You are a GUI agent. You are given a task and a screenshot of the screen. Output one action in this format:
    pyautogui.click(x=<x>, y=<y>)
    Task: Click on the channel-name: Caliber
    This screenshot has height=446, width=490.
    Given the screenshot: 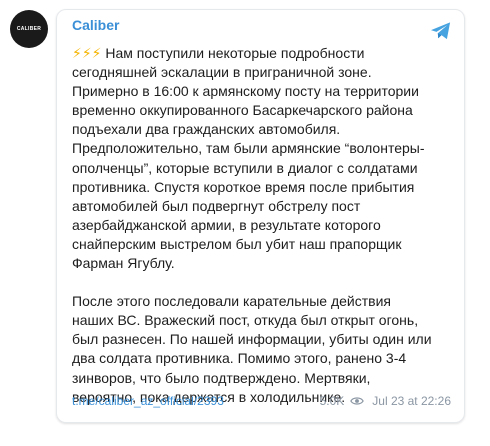 What is the action you would take?
    pyautogui.click(x=95, y=25)
    